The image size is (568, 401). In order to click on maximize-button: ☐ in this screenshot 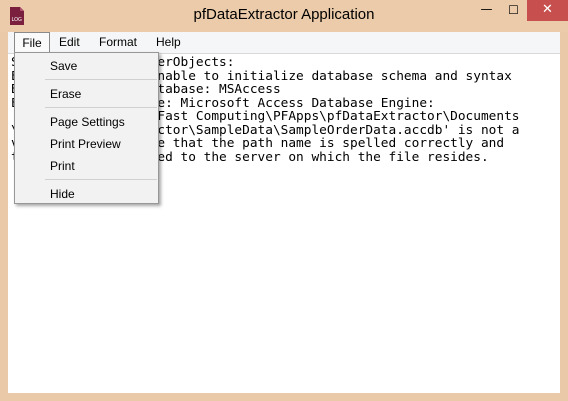, I will do `click(513, 10)`.